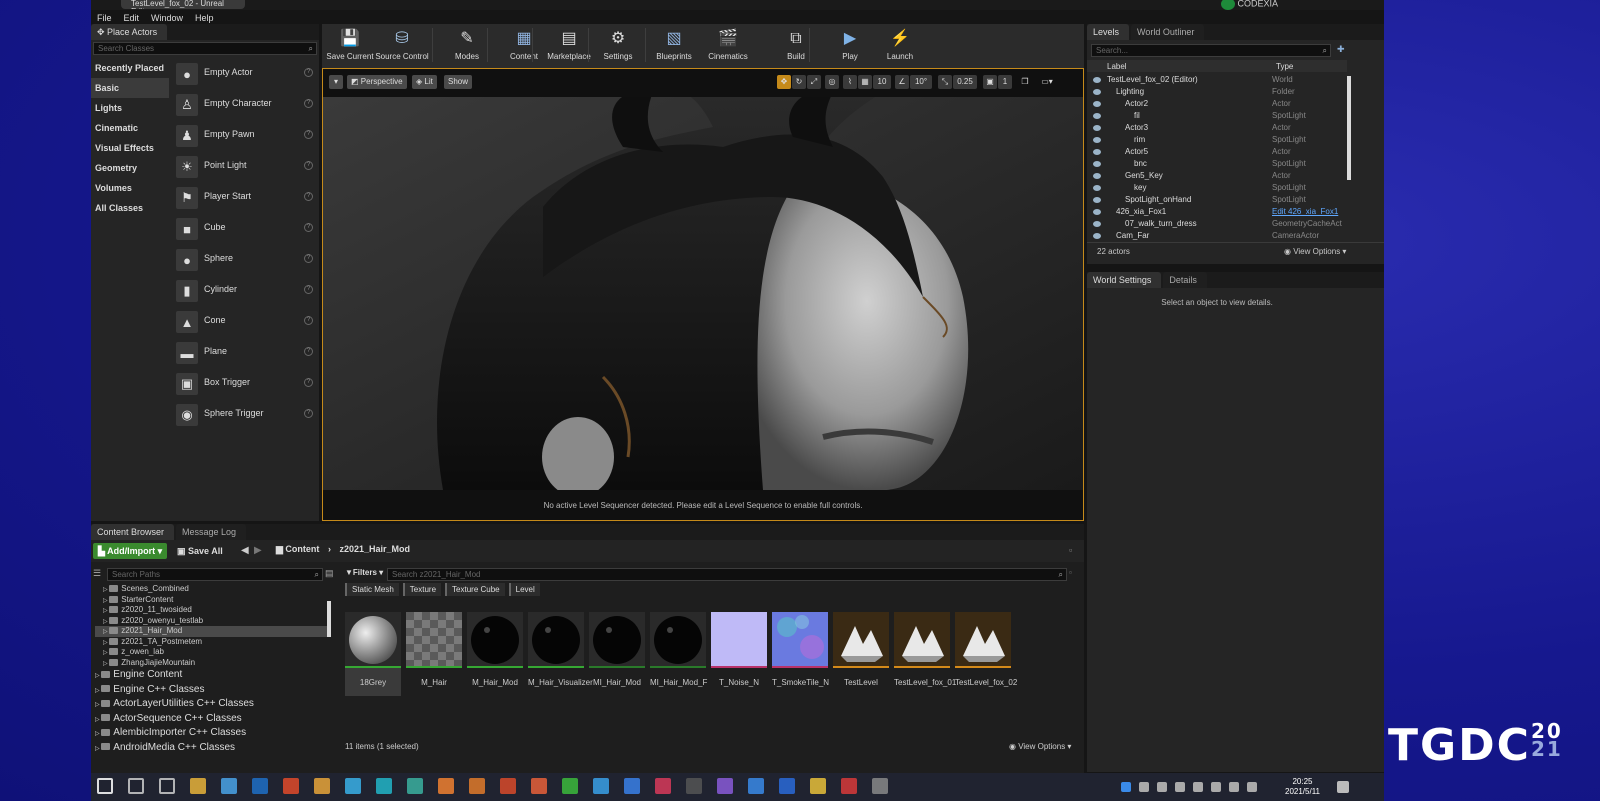 This screenshot has height=801, width=1600. What do you see at coordinates (130, 551) in the screenshot?
I see `add-import-button: ▙ Add/Import ▾` at bounding box center [130, 551].